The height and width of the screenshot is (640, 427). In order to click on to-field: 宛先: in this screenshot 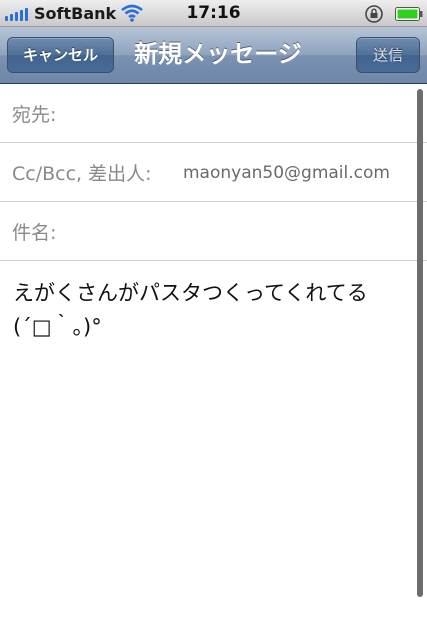, I will do `click(213, 113)`.